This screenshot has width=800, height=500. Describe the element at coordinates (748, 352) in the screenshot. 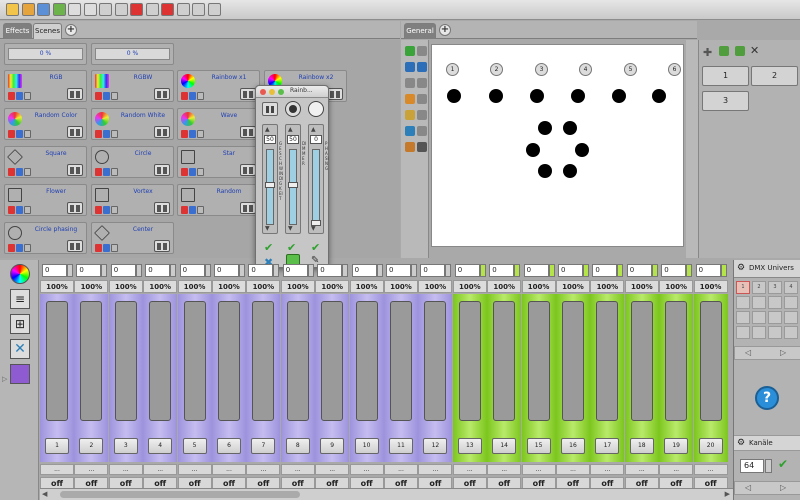

I see `previous-universe-icon: ◁` at that location.